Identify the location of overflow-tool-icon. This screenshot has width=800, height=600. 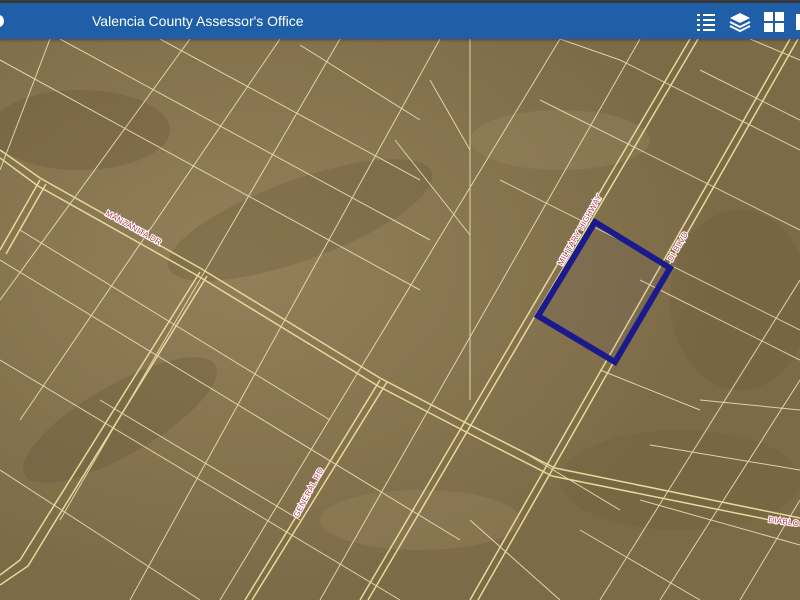
(798, 22).